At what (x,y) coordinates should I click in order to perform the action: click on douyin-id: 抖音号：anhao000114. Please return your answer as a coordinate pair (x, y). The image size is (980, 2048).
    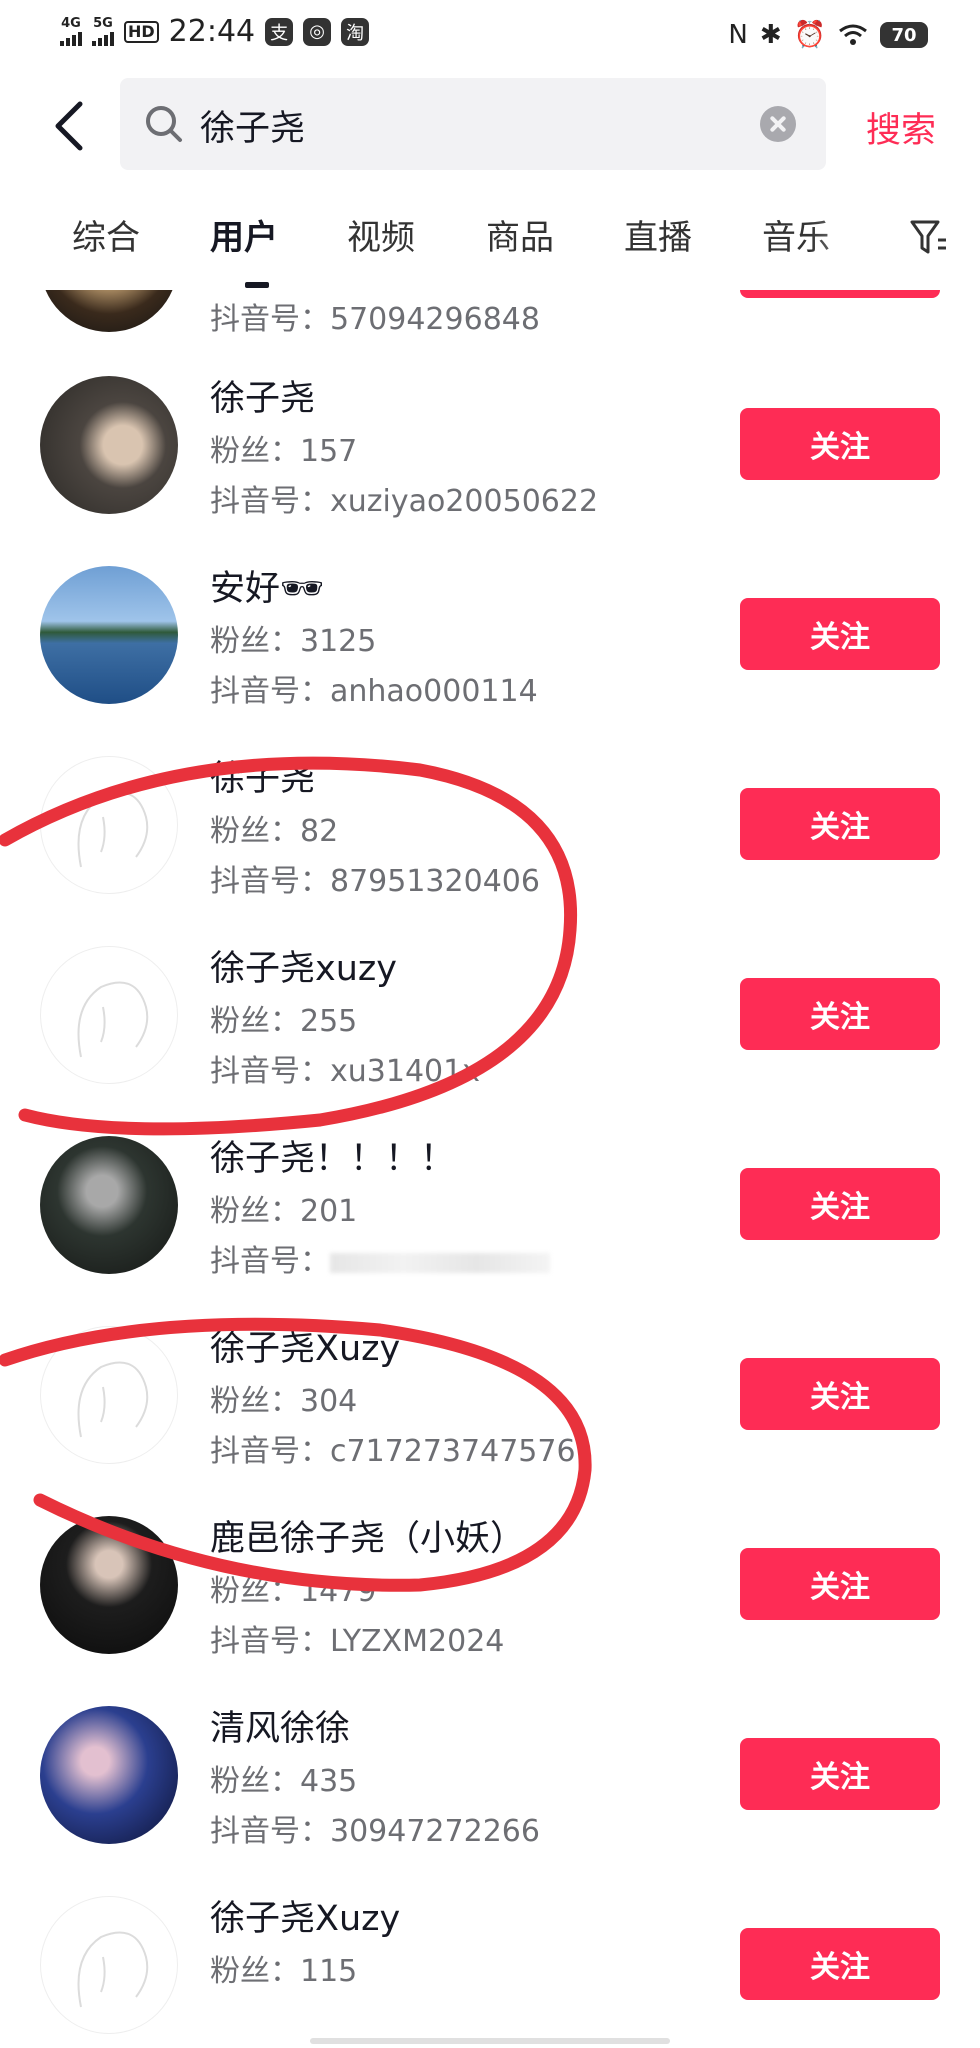
    Looking at the image, I should click on (374, 691).